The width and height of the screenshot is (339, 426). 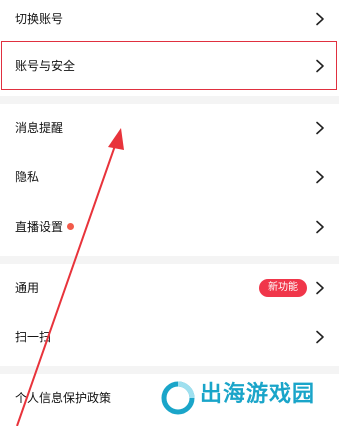 I want to click on red-dot-indicator, so click(x=71, y=226).